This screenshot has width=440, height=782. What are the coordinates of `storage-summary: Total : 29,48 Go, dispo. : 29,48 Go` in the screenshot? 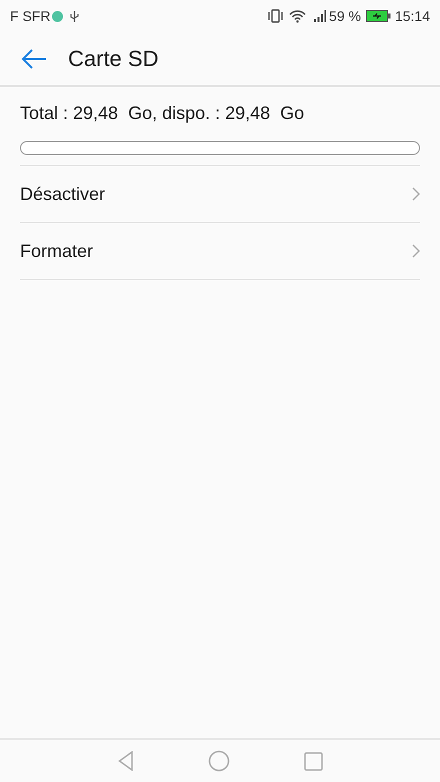 It's located at (163, 113).